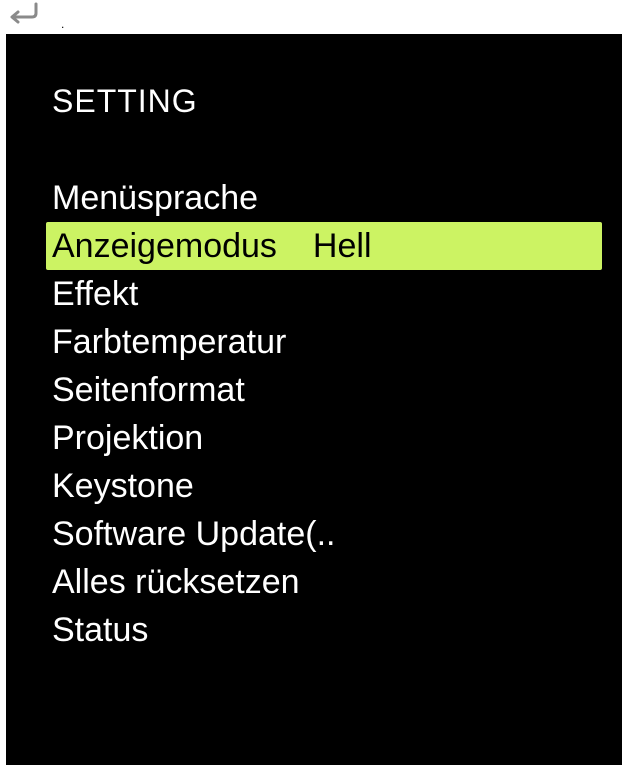 The height and width of the screenshot is (765, 622). Describe the element at coordinates (164, 246) in the screenshot. I see `menu-item-label: Anzeigemodus` at that location.